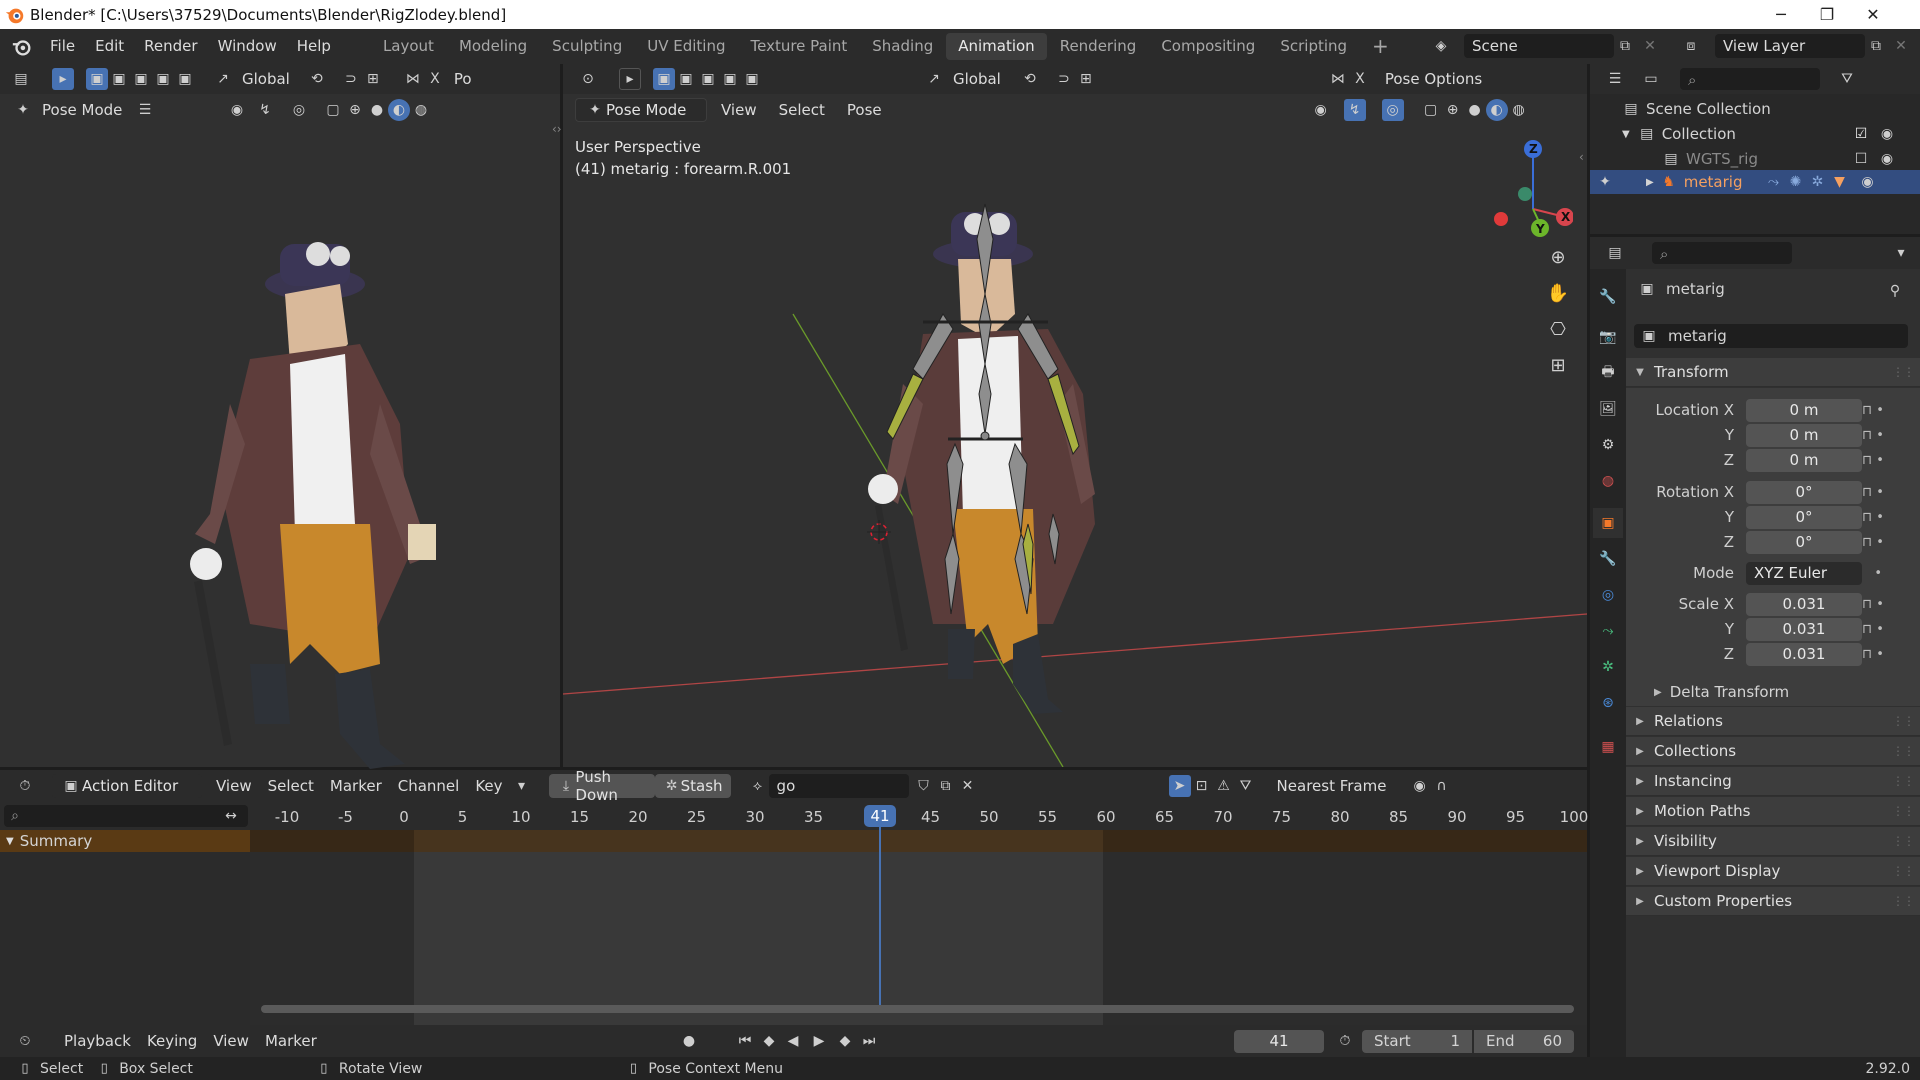  What do you see at coordinates (918, 817) in the screenshot?
I see `frame-ruler` at bounding box center [918, 817].